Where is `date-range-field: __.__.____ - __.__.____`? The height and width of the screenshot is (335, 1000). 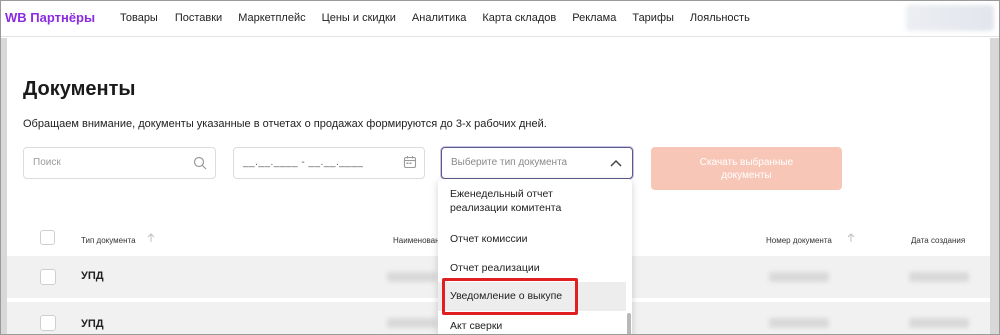 date-range-field: __.__.____ - __.__.____ is located at coordinates (329, 163).